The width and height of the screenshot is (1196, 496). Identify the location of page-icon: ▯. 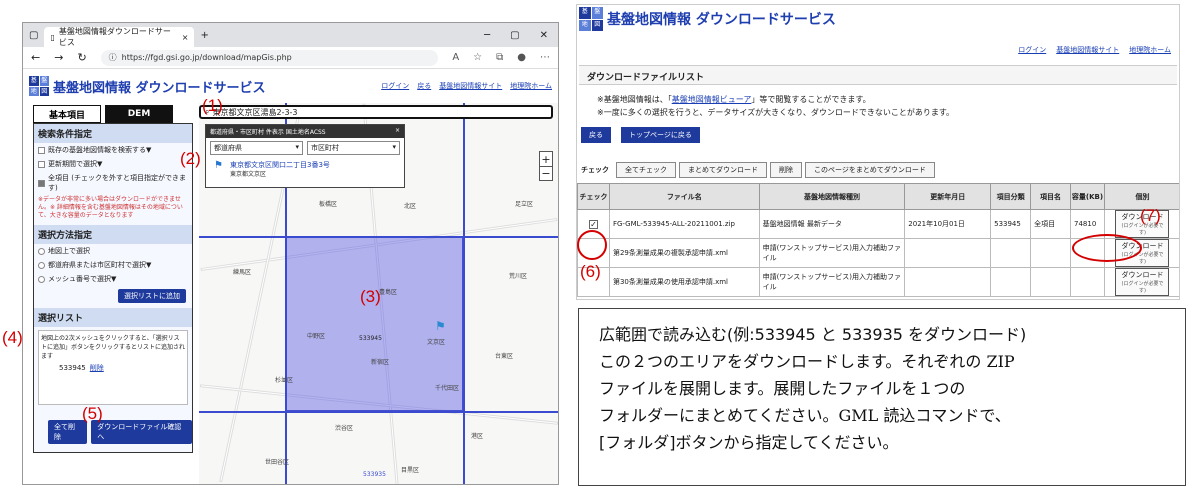
(52, 37).